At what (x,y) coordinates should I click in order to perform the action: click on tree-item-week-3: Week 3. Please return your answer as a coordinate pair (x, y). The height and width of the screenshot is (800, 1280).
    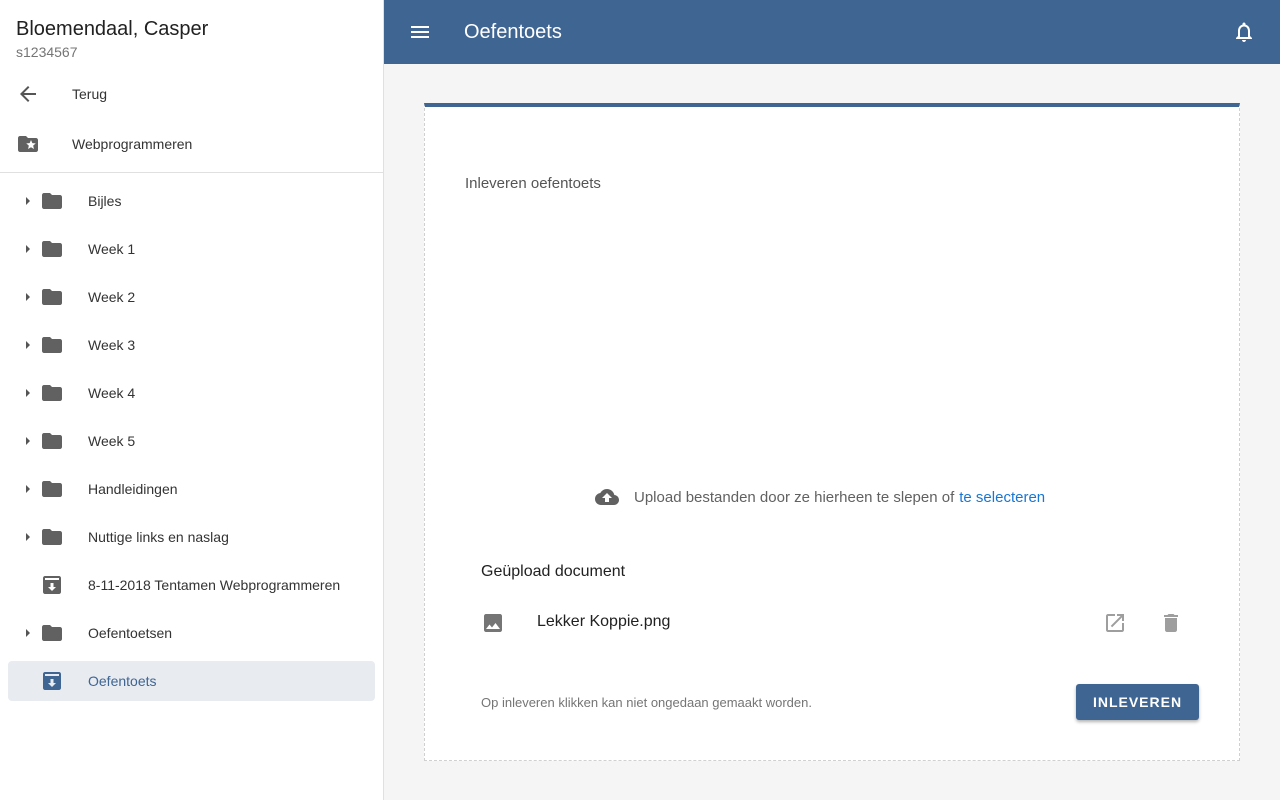
    Looking at the image, I should click on (191, 345).